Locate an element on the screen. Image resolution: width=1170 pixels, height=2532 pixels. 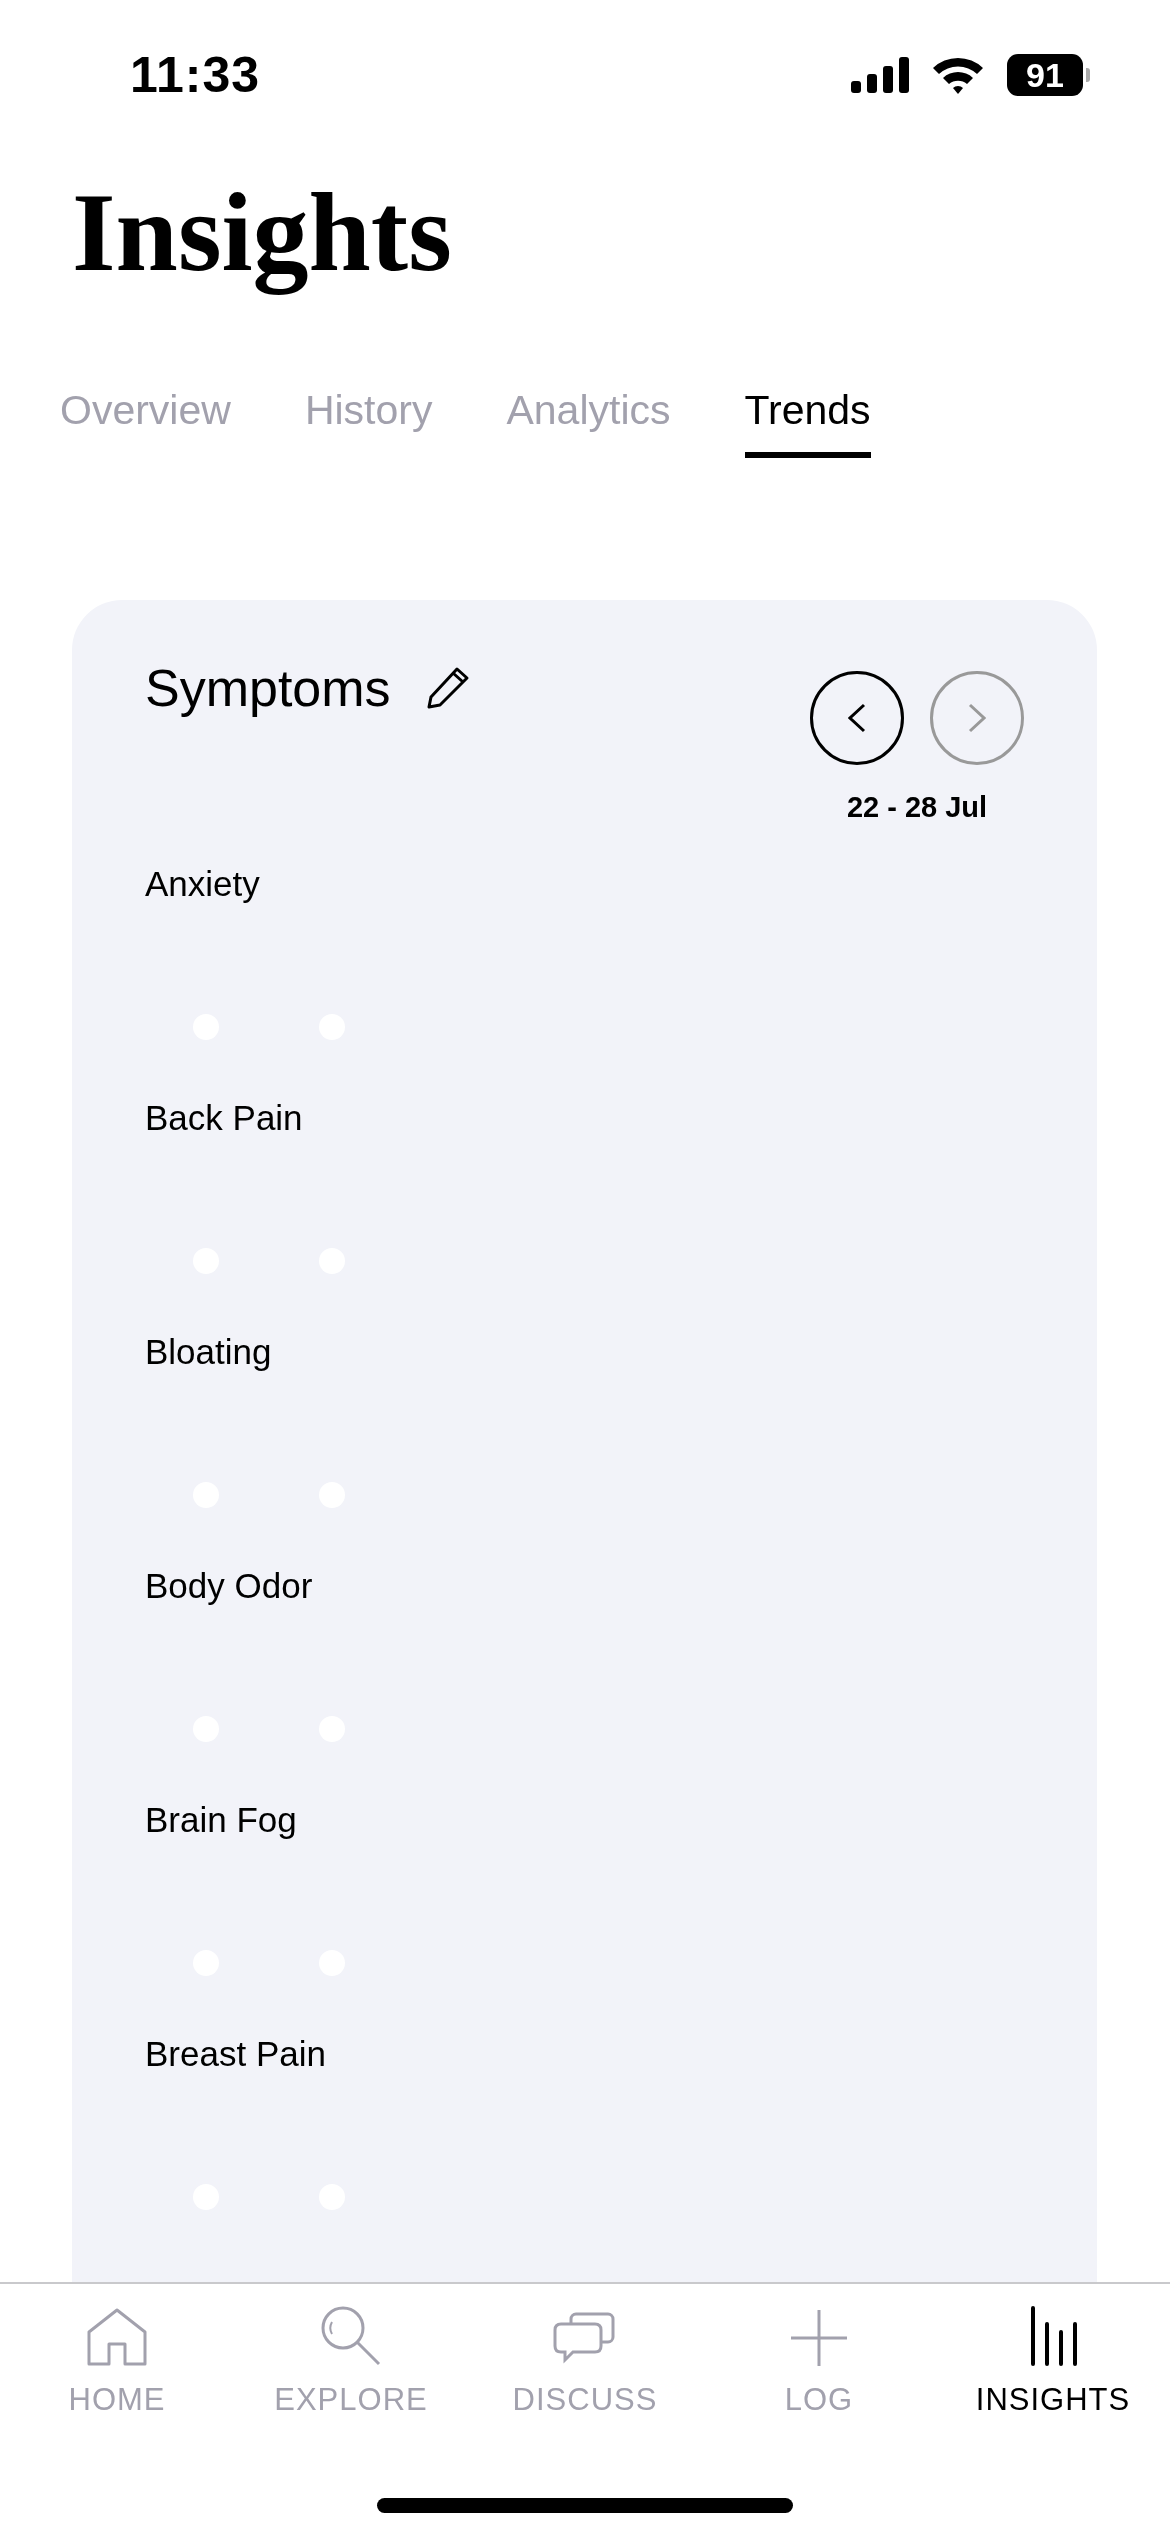
wifi-icon is located at coordinates (958, 75).